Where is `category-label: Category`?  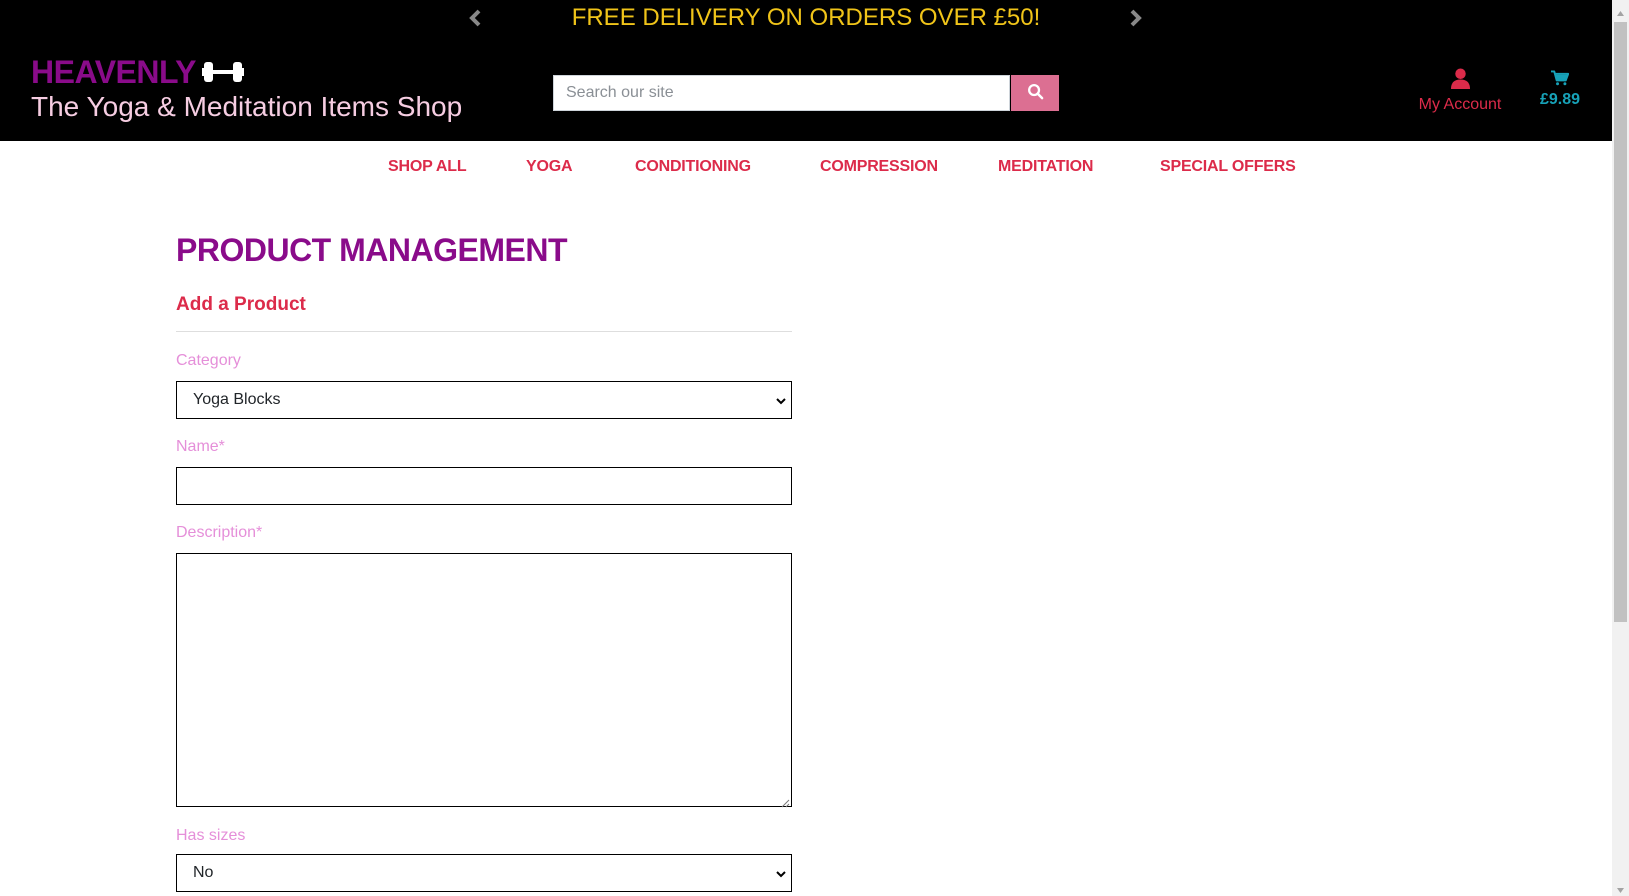 category-label: Category is located at coordinates (208, 360).